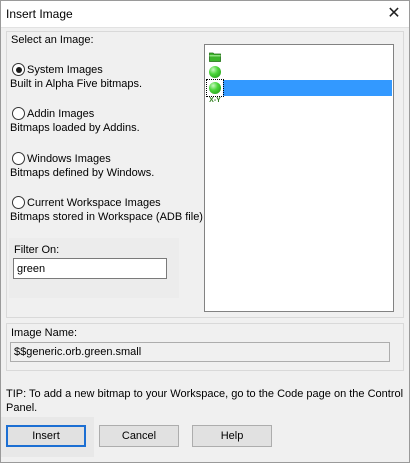  I want to click on list-item: X-Y, so click(299, 101).